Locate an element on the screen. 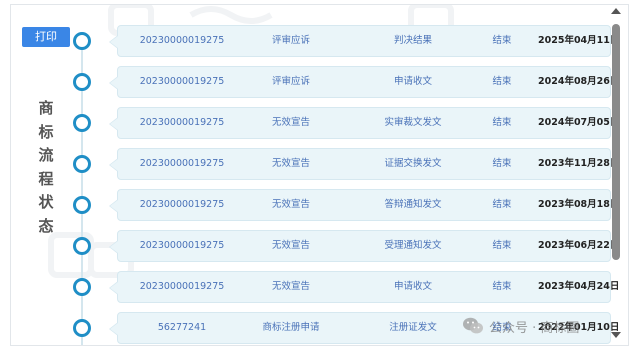  timeline-card: 20230000019275 评审应诉 申请收文 结束 2024年08月26日 is located at coordinates (364, 82).